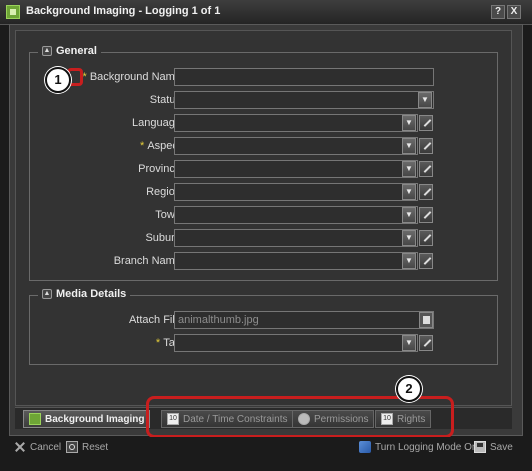 This screenshot has height=471, width=532. I want to click on field-label: Branch Name:, so click(148, 261).